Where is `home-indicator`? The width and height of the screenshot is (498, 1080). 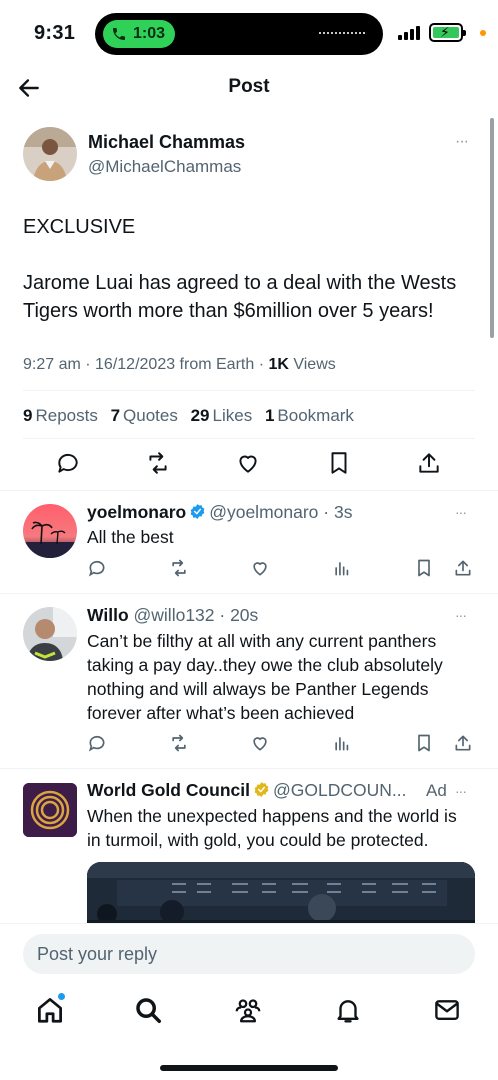
home-indicator is located at coordinates (249, 1068).